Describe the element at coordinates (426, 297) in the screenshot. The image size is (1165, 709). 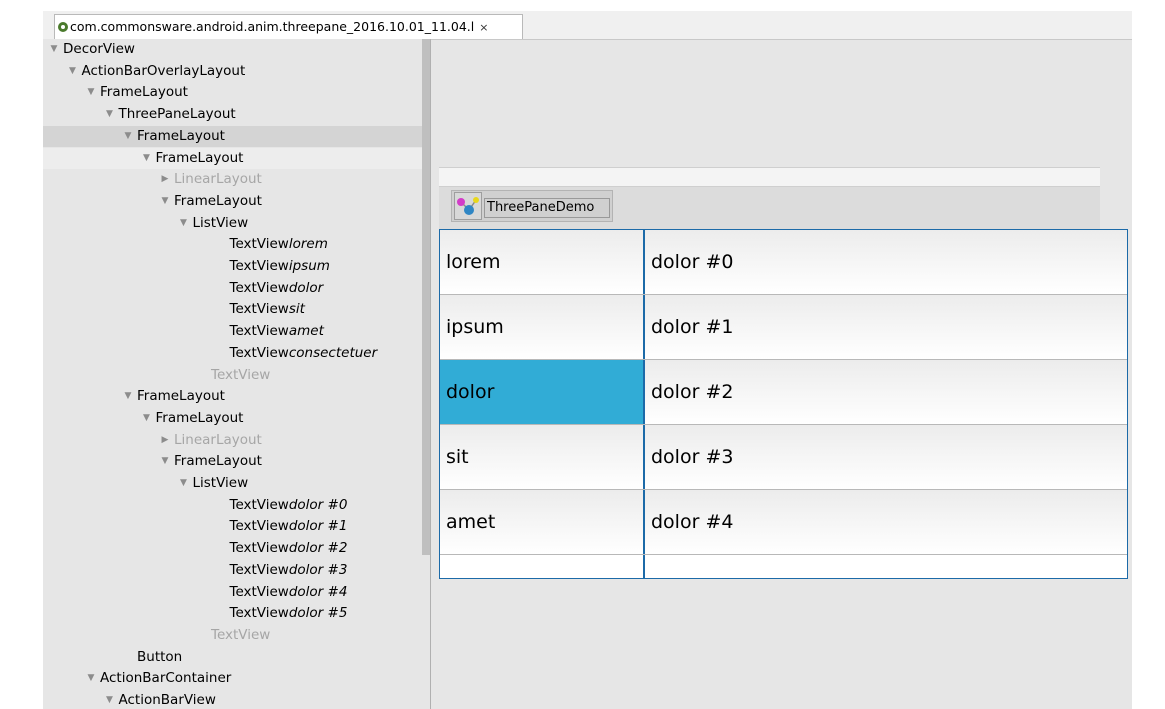
I see `scrollbar-thumb` at that location.